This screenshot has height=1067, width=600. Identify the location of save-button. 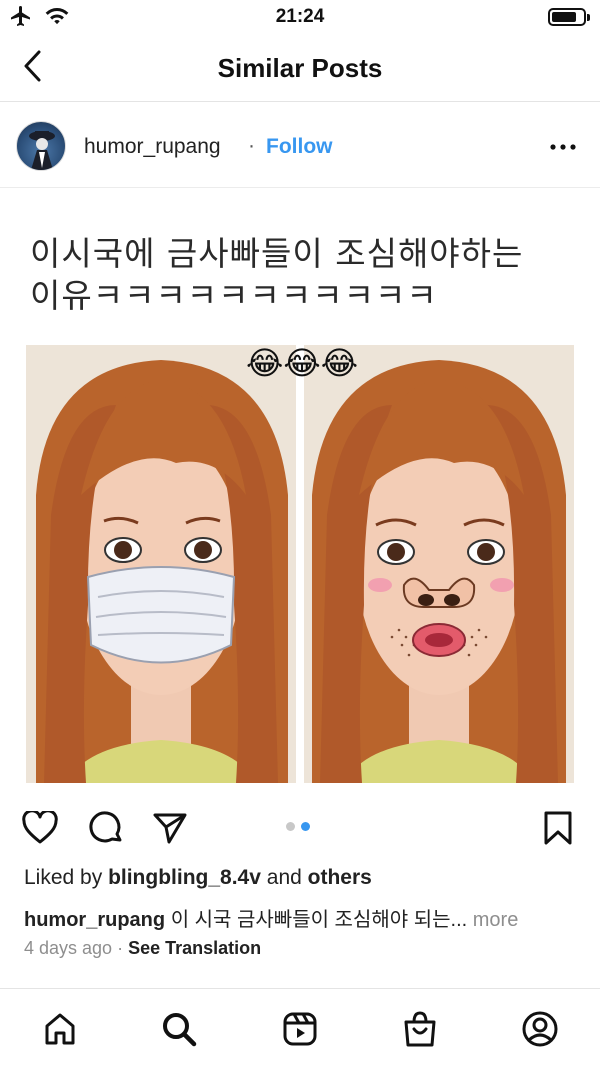
(558, 828).